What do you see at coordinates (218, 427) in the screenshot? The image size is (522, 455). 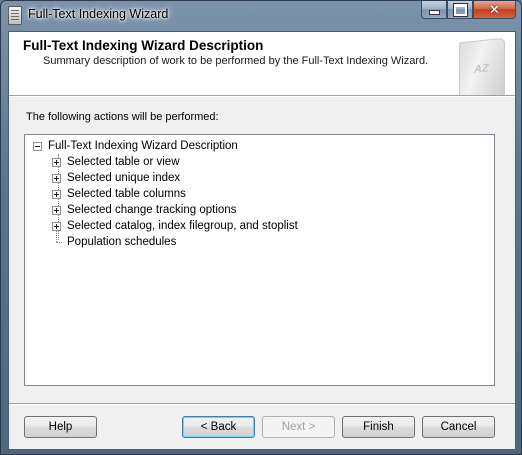 I see `back-button: < Back` at bounding box center [218, 427].